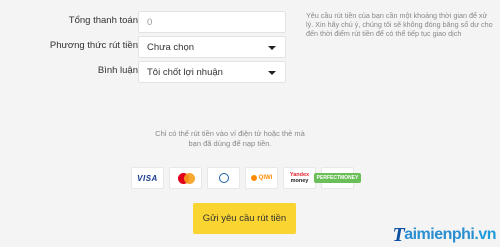  Describe the element at coordinates (398, 235) in the screenshot. I see `watermark-letter: T` at that location.